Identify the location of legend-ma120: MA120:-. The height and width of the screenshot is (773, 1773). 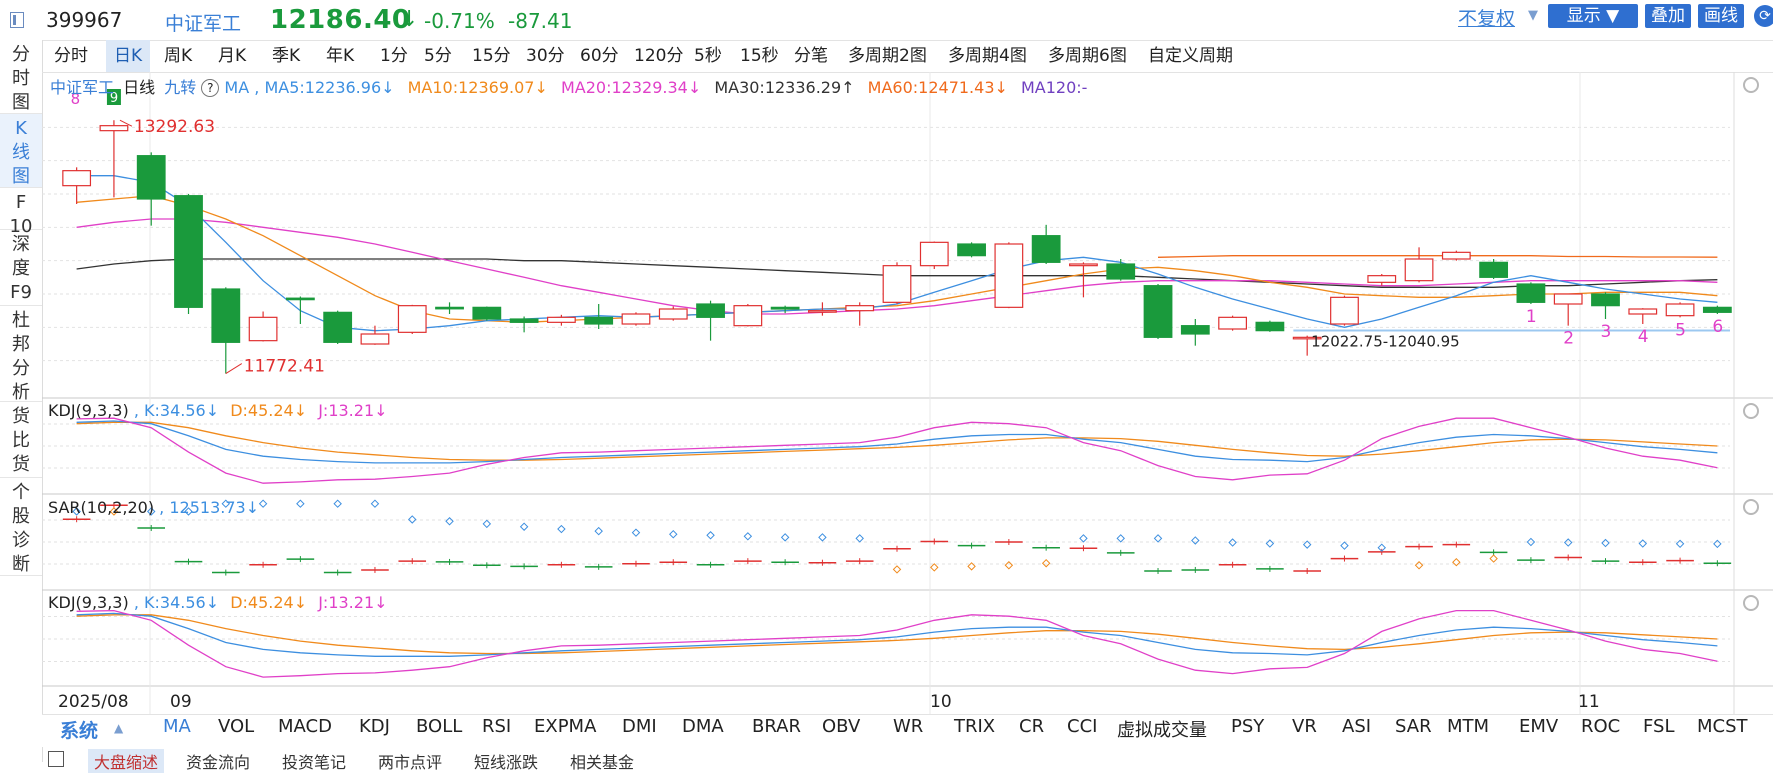
(1054, 87).